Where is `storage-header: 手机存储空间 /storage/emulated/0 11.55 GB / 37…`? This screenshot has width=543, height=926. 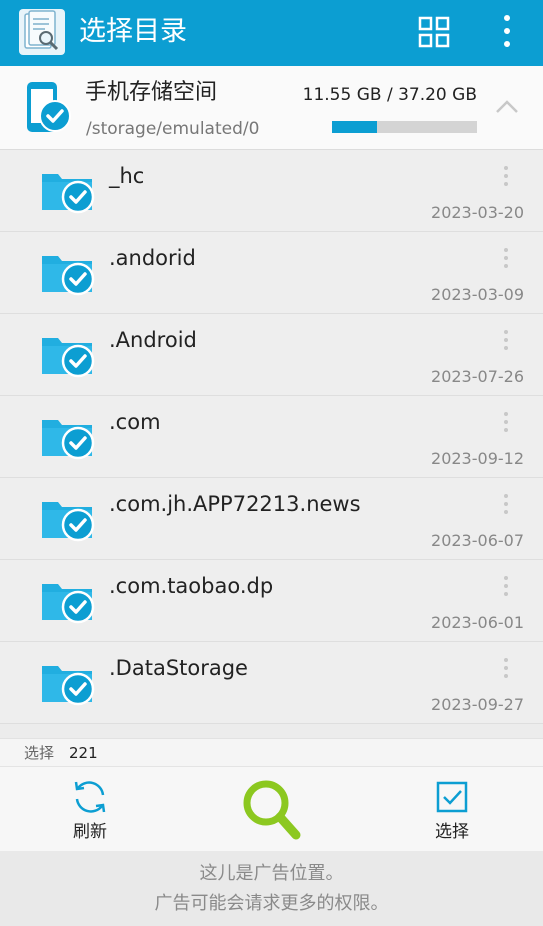 storage-header: 手机存储空间 /storage/emulated/0 11.55 GB / 37… is located at coordinates (271, 108).